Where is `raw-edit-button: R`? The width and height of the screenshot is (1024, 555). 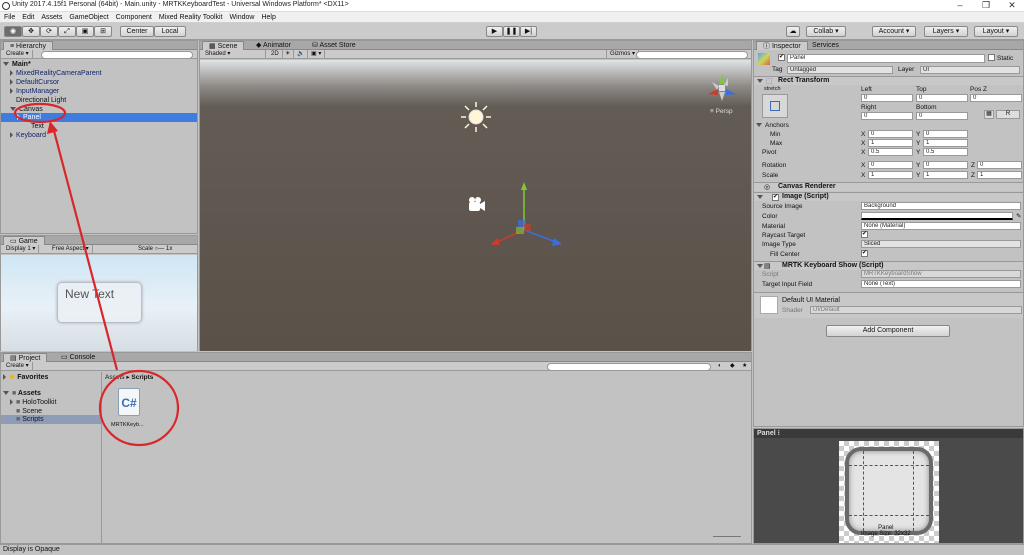
raw-edit-button: R is located at coordinates (1008, 114).